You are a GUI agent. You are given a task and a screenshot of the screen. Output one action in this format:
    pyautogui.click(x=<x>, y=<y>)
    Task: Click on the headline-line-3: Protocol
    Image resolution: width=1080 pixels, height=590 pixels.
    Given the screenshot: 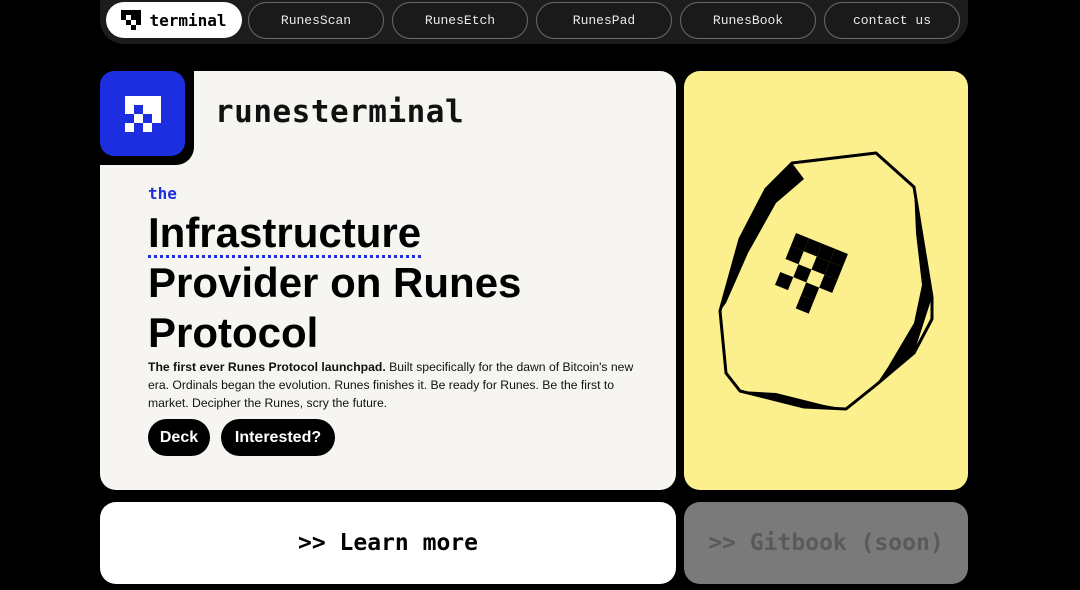 What is the action you would take?
    pyautogui.click(x=233, y=332)
    